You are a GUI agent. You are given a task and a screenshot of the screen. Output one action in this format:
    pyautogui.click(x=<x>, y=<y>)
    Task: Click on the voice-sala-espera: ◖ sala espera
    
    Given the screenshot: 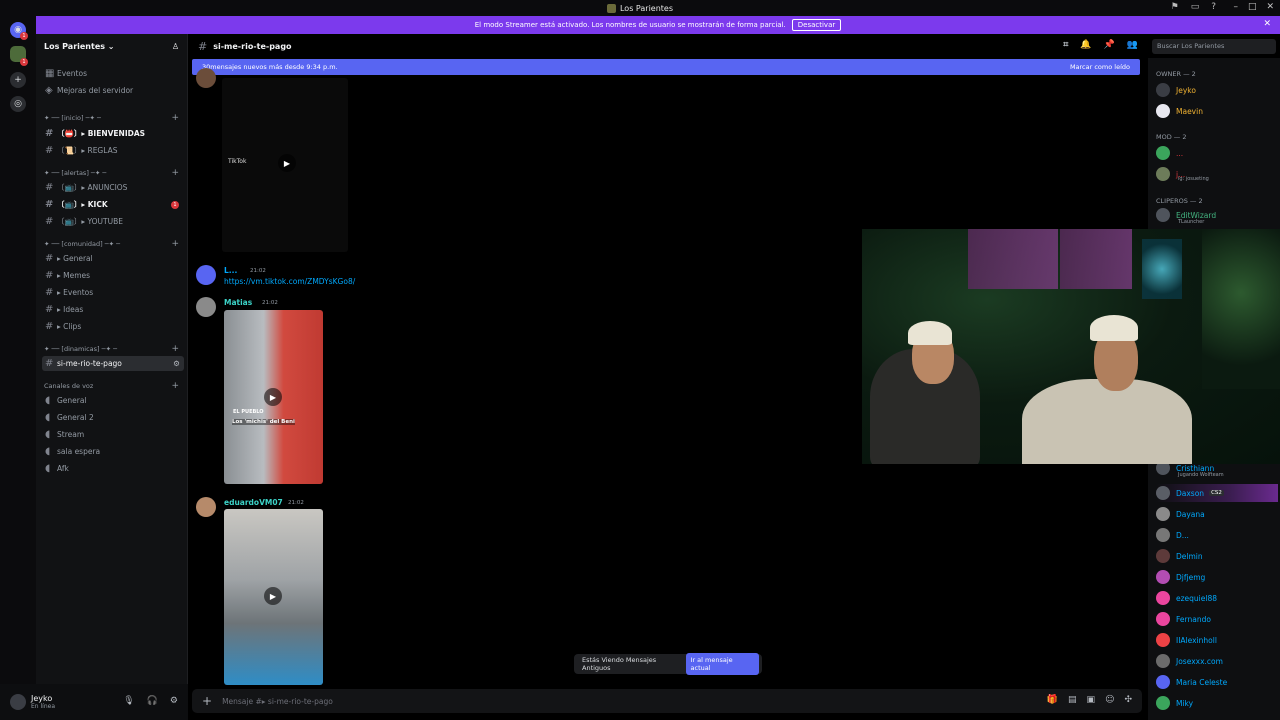 What is the action you would take?
    pyautogui.click(x=113, y=451)
    